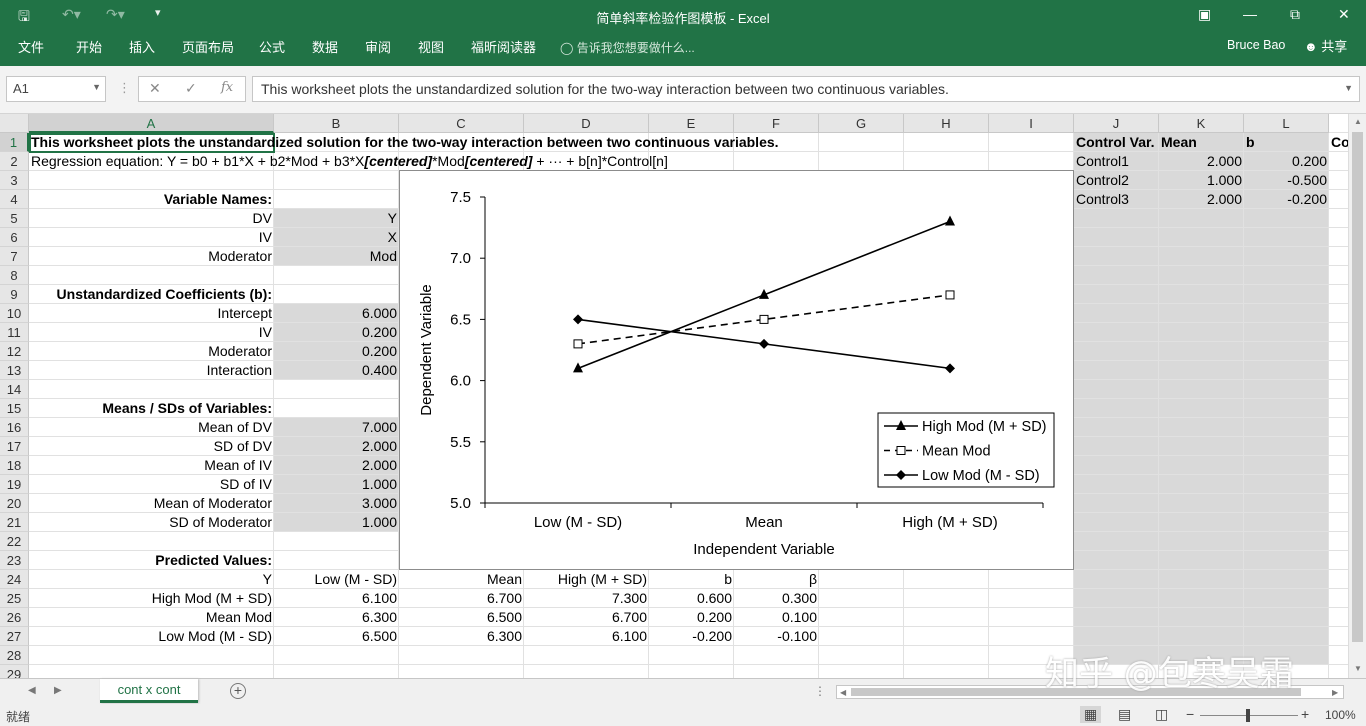 Image resolution: width=1366 pixels, height=726 pixels. What do you see at coordinates (32, 690) in the screenshot?
I see `prev-sheet-icon: ◀` at bounding box center [32, 690].